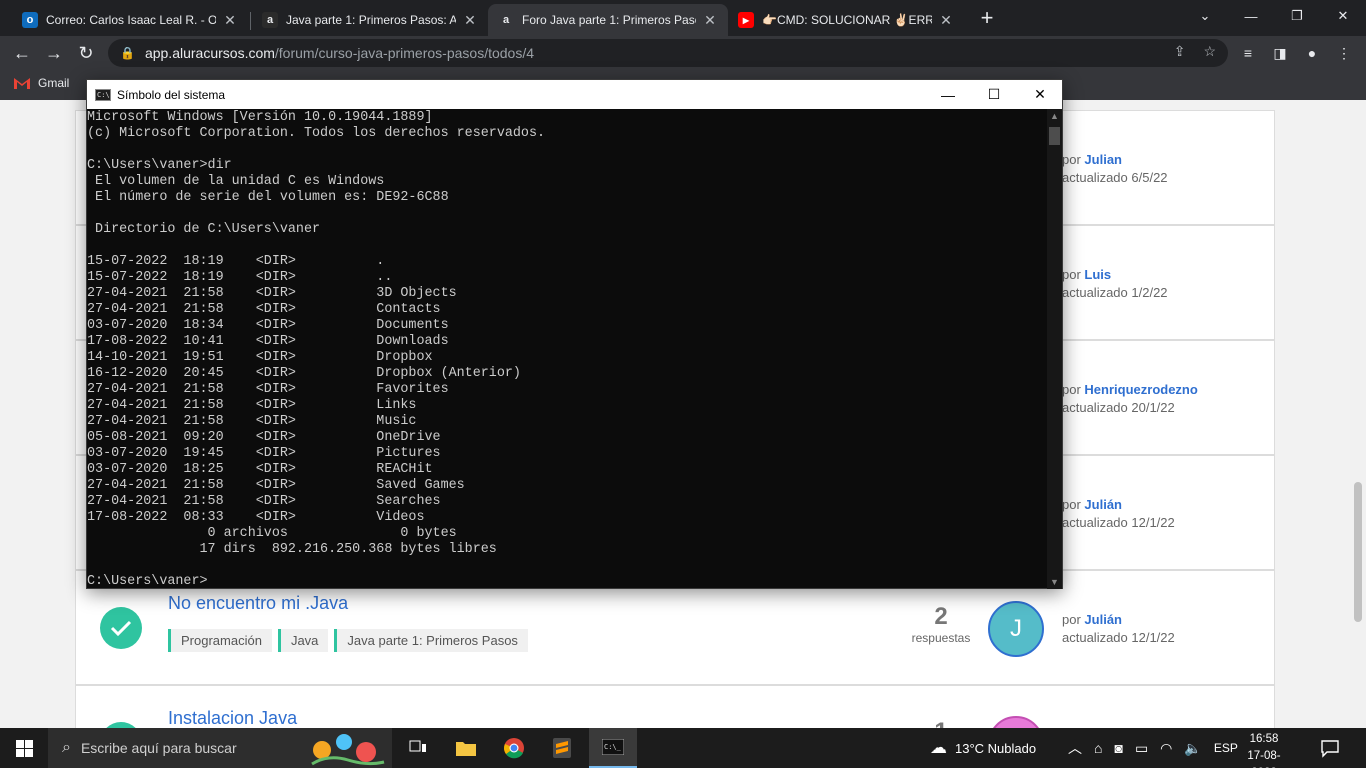  What do you see at coordinates (1280, 53) in the screenshot?
I see `side-panel-icon: ◨` at bounding box center [1280, 53].